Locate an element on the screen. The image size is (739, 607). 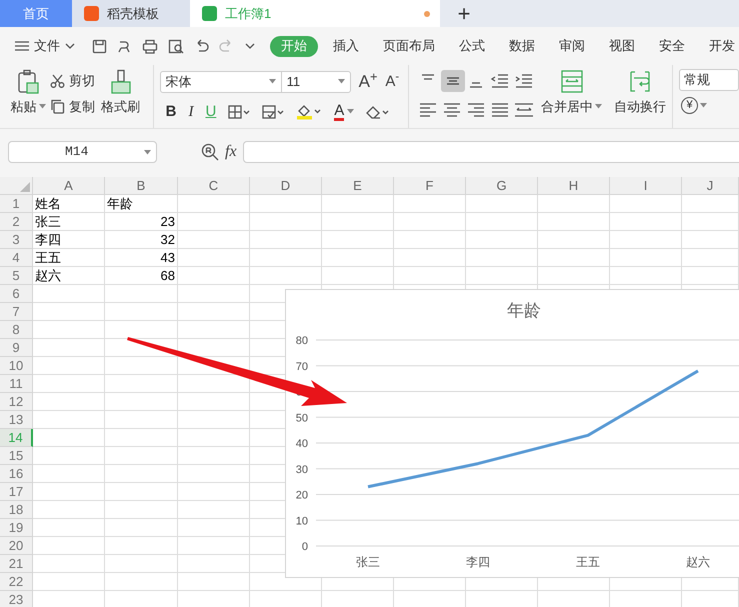
row-header: 21 is located at coordinates (16, 564).